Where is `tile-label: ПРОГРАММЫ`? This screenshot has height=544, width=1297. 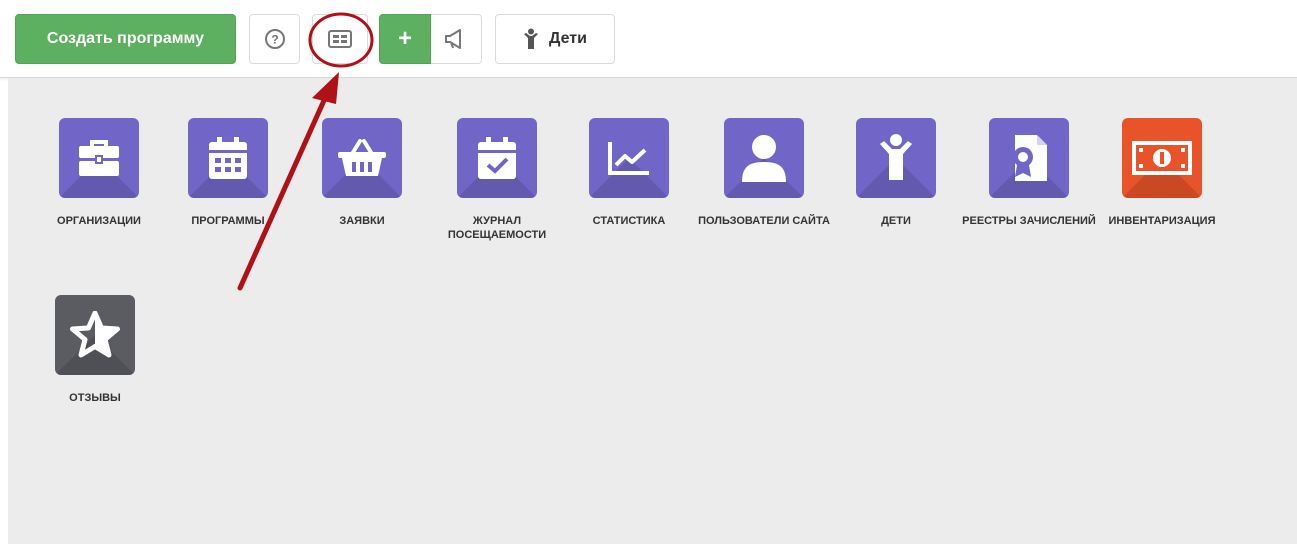
tile-label: ПРОГРАММЫ is located at coordinates (228, 221).